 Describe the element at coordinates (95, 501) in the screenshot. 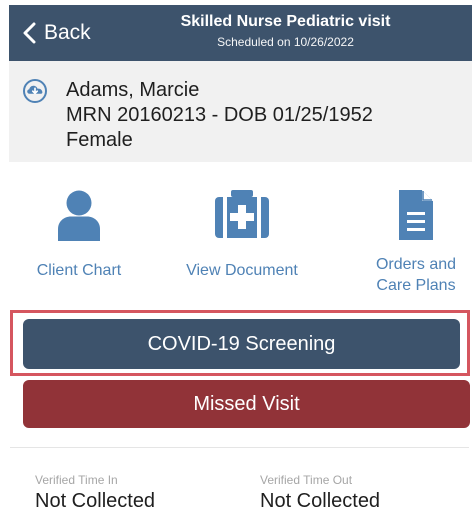

I see `verified-time-in-value: Not Collected` at that location.